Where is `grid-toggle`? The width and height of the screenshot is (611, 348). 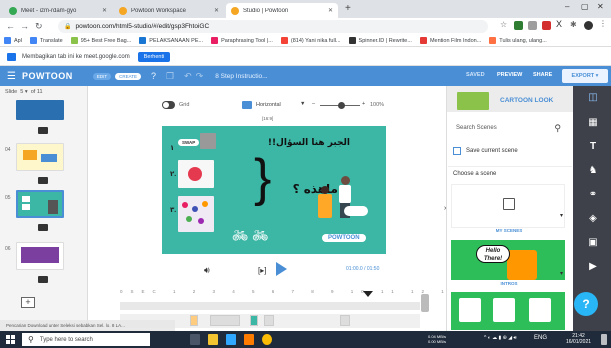 grid-toggle is located at coordinates (168, 105).